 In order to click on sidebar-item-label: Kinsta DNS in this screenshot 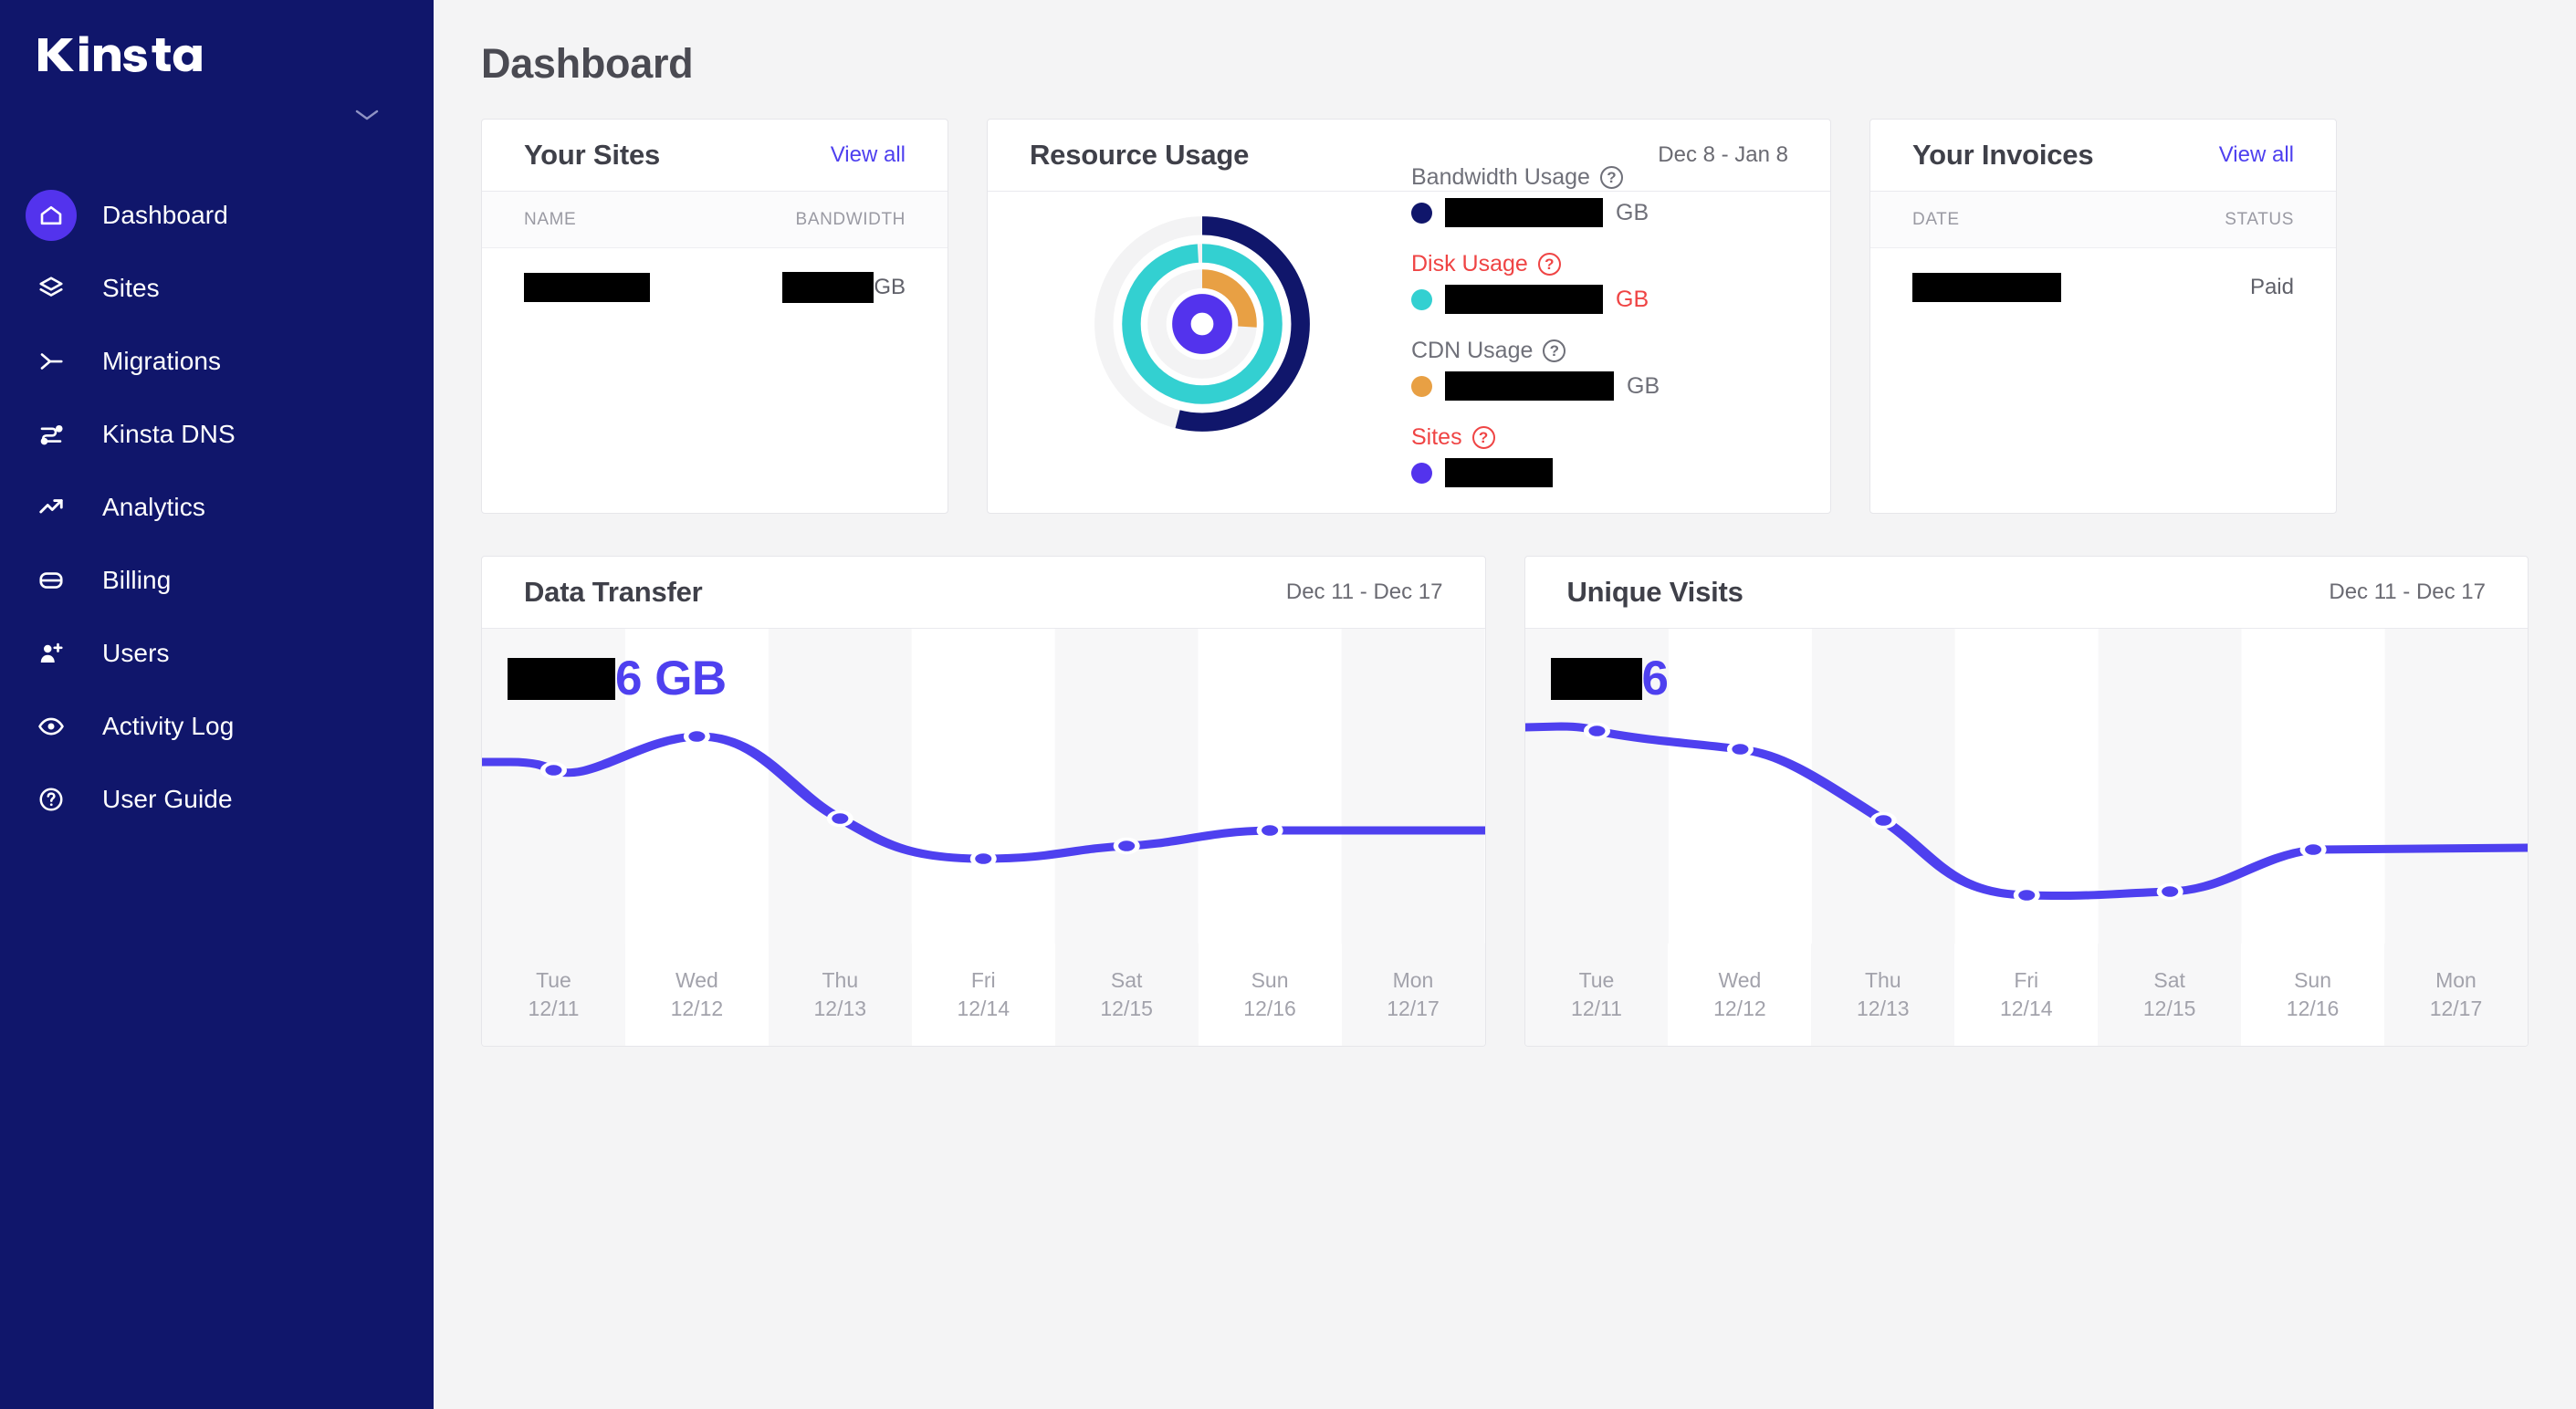, I will do `click(169, 434)`.